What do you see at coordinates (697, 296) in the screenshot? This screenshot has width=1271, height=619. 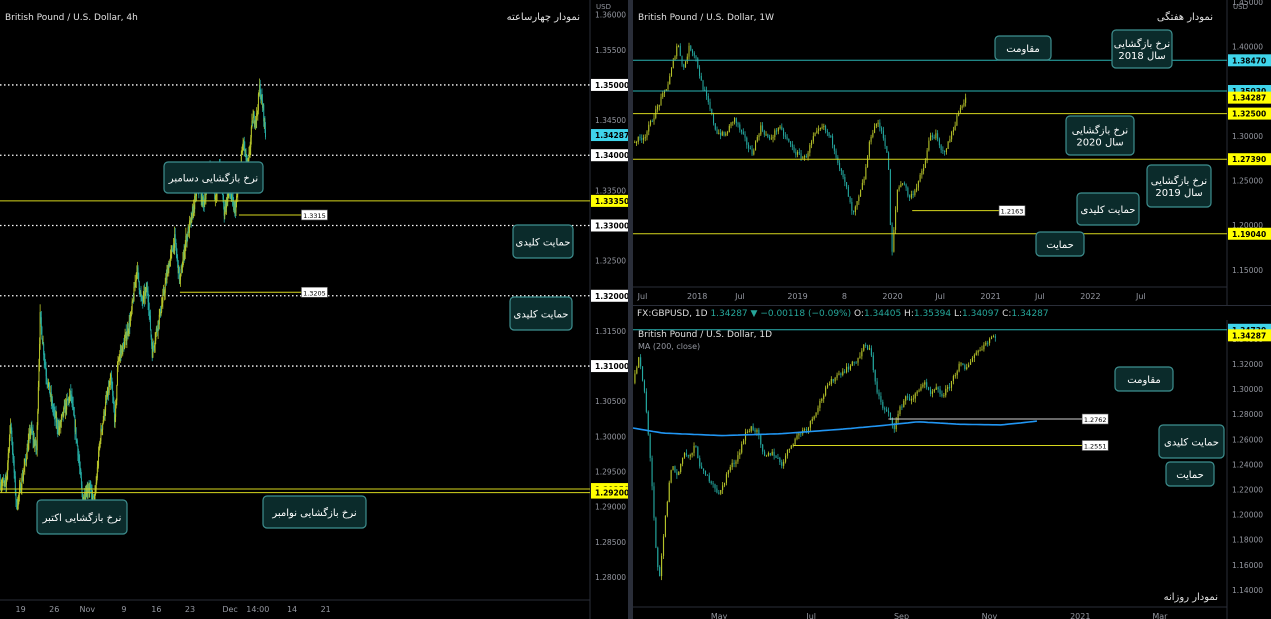 I see `time-axis-tick: 2018` at bounding box center [697, 296].